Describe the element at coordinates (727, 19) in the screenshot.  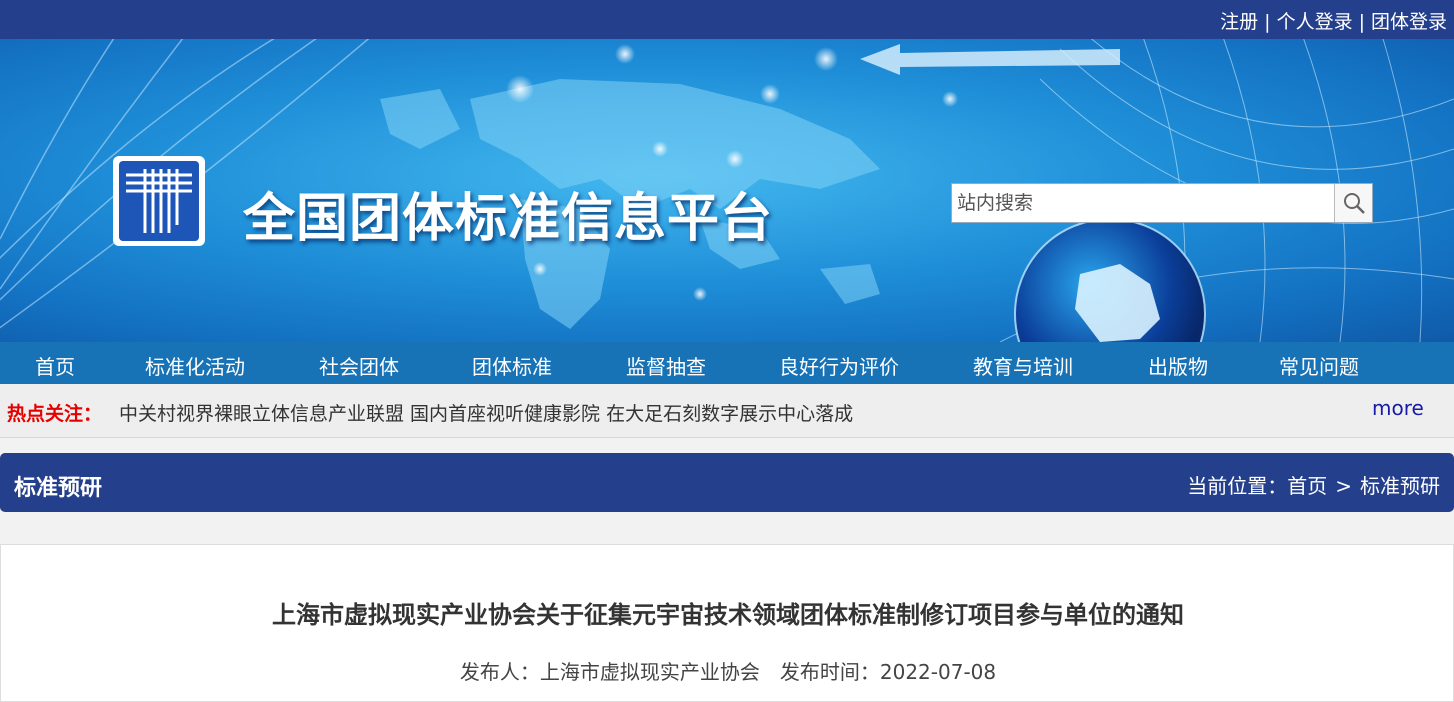
I see `top-bar: 注册 | 个人登录 | 团体登录` at that location.